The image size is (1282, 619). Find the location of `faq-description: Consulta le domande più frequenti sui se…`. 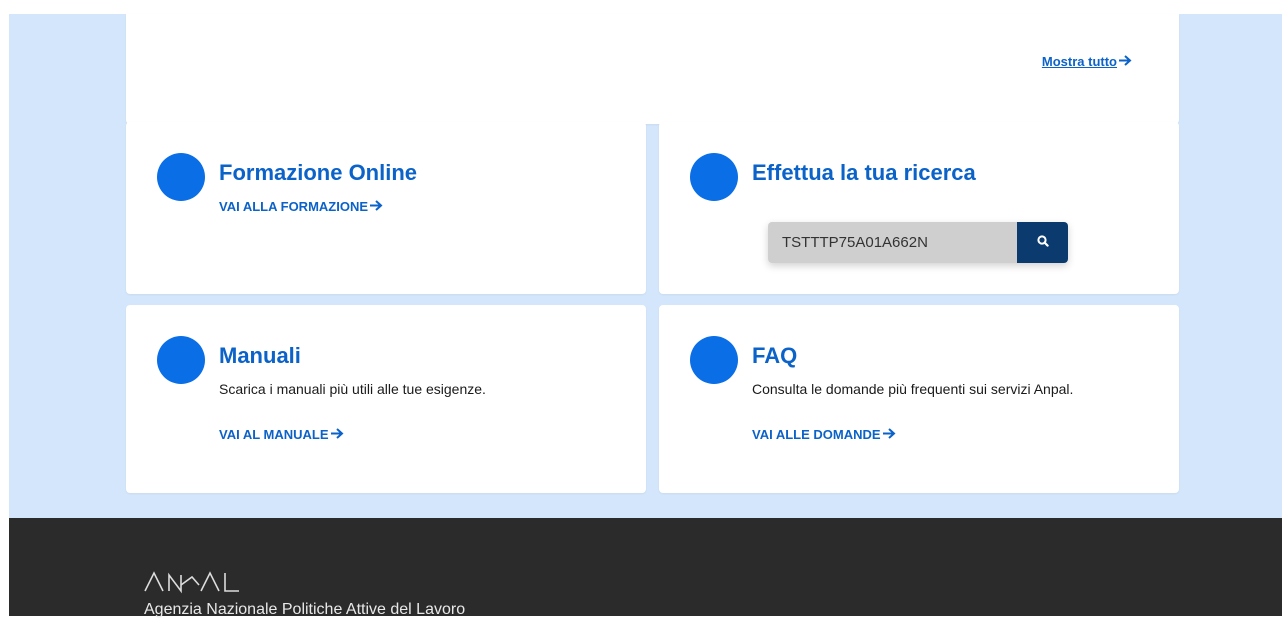

faq-description: Consulta le domande più frequenti sui se… is located at coordinates (913, 389).